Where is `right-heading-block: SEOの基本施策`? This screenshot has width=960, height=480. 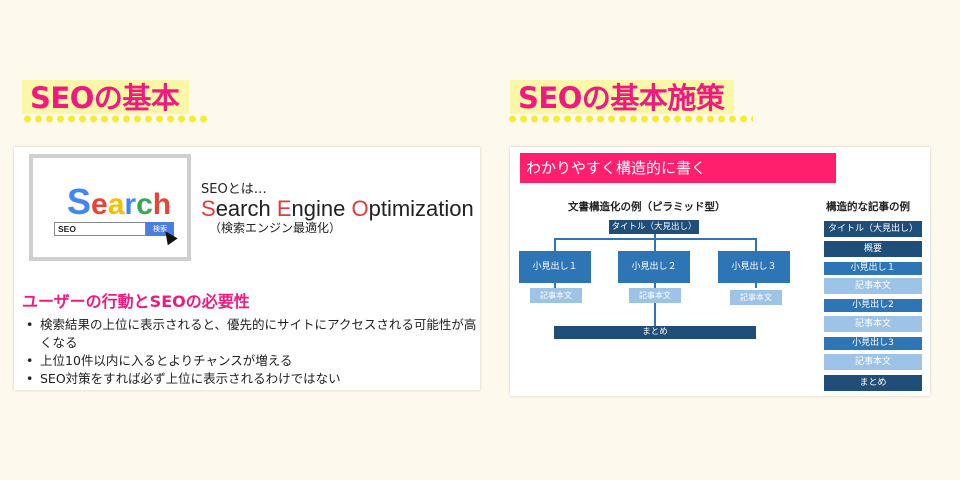 right-heading-block: SEOの基本施策 is located at coordinates (622, 98).